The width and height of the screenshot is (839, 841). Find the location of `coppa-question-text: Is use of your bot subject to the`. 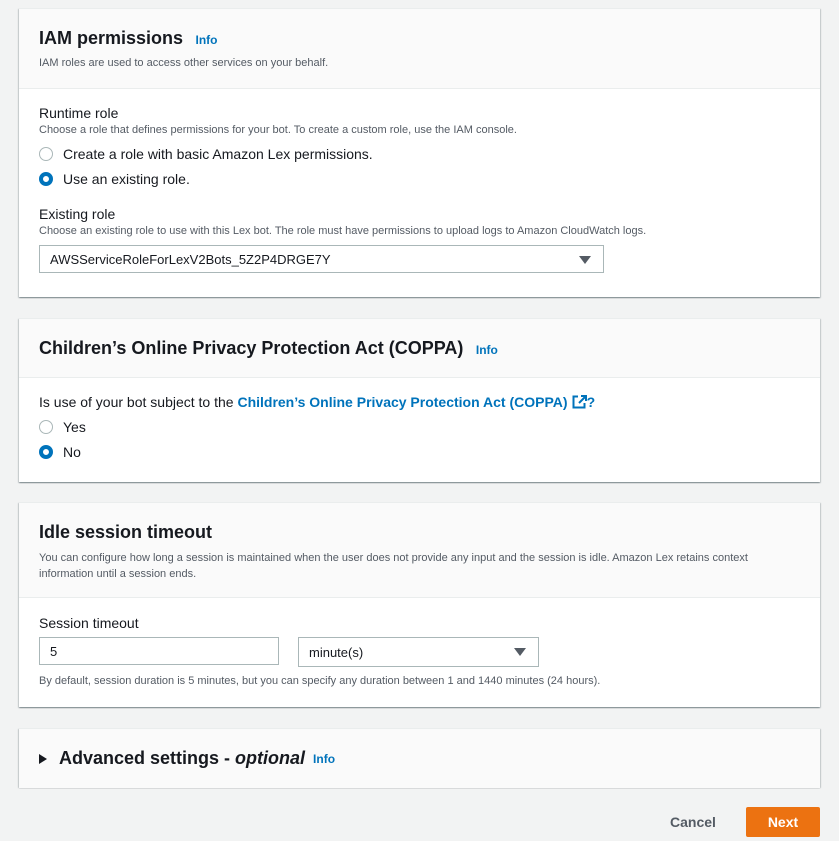

coppa-question-text: Is use of your bot subject to the is located at coordinates (138, 402).